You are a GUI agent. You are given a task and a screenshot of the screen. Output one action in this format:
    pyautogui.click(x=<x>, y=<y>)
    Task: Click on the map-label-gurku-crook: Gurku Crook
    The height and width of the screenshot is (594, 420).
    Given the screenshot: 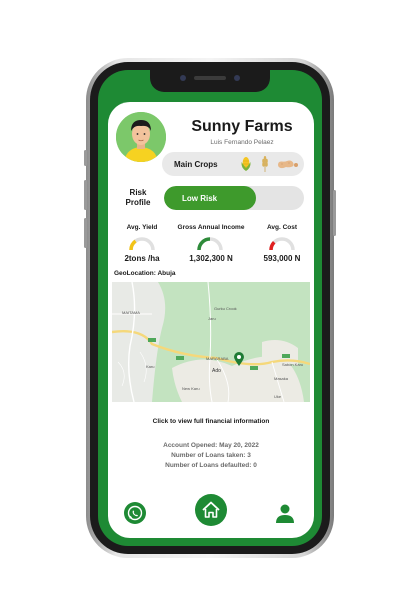 What is the action you would take?
    pyautogui.click(x=225, y=308)
    